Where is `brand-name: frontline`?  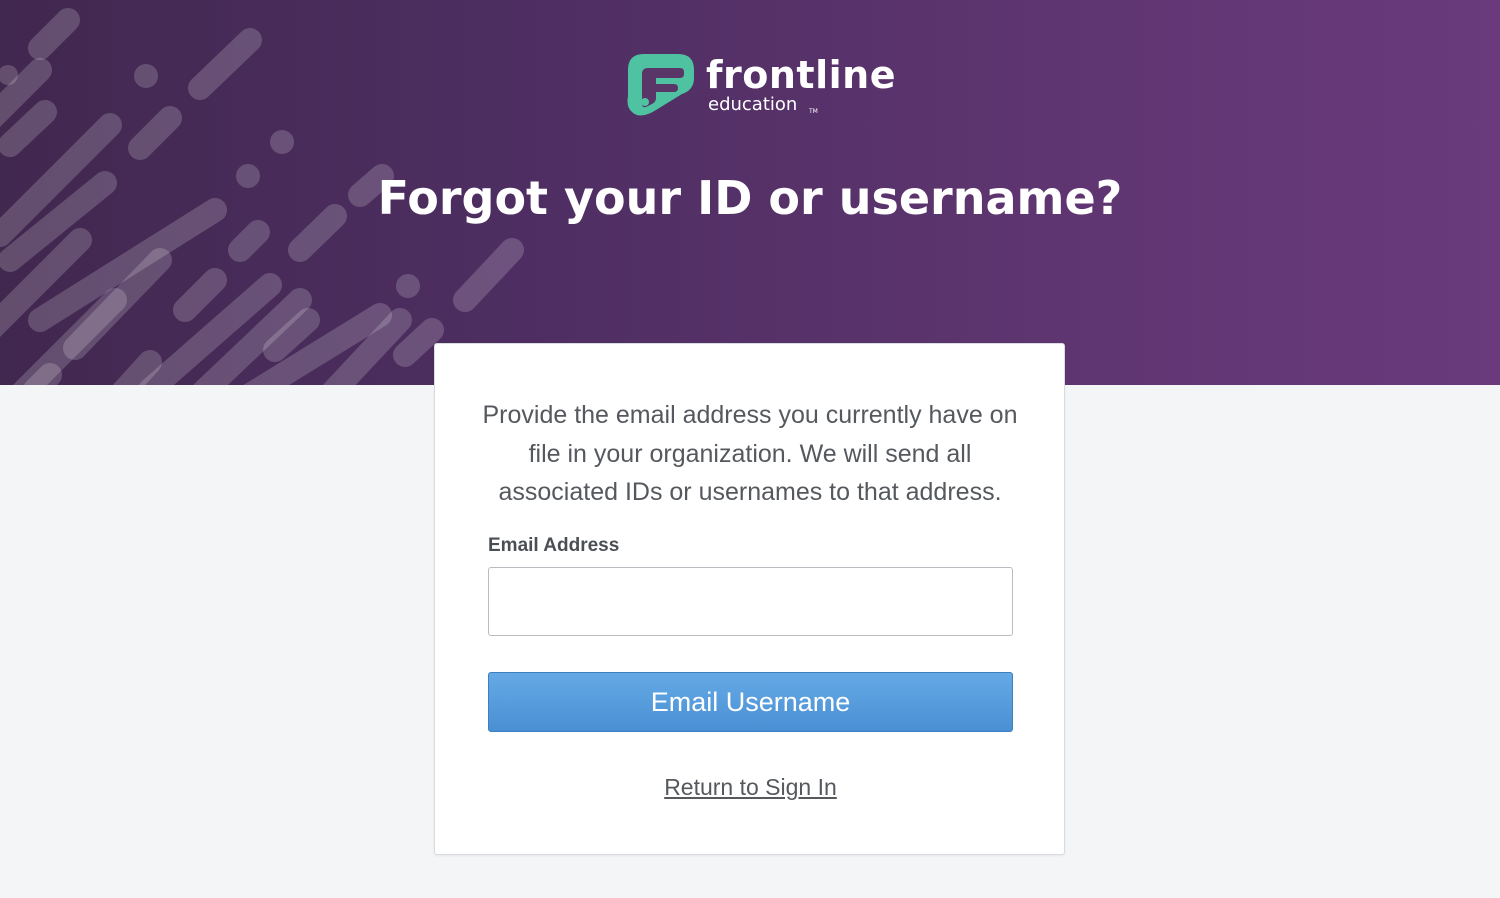 brand-name: frontline is located at coordinates (801, 75).